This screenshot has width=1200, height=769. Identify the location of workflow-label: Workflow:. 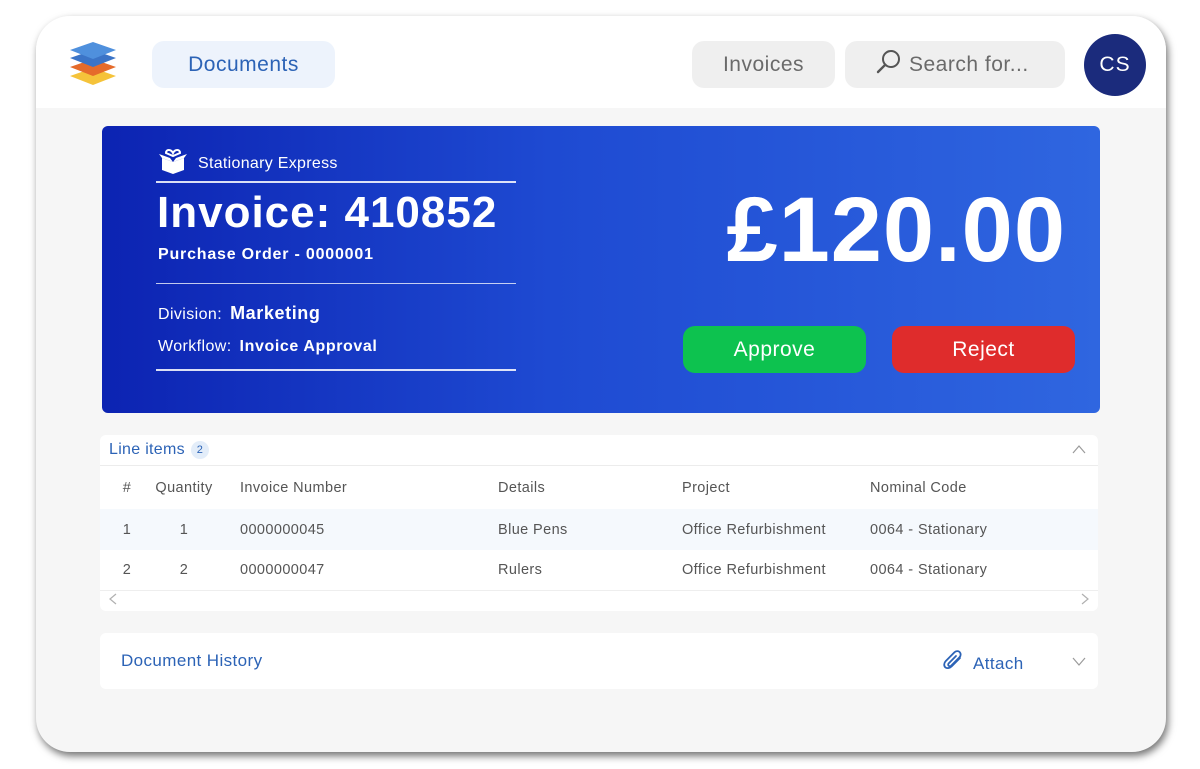
(195, 346).